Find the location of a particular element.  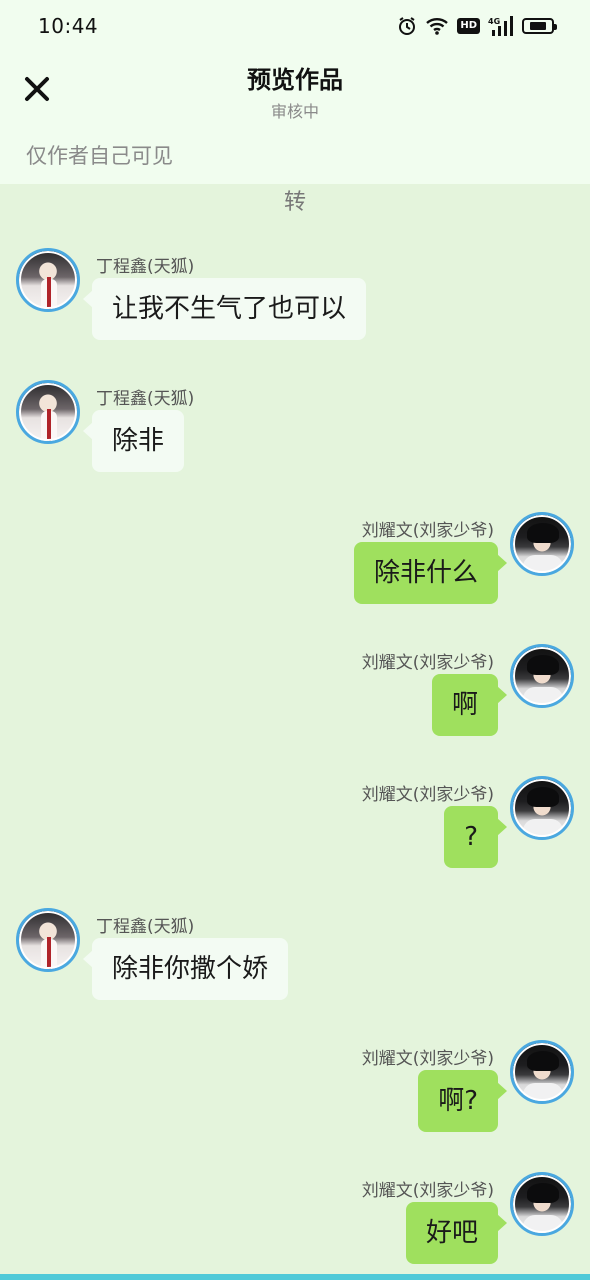

message-bubble: 除非什么 is located at coordinates (430, 573).